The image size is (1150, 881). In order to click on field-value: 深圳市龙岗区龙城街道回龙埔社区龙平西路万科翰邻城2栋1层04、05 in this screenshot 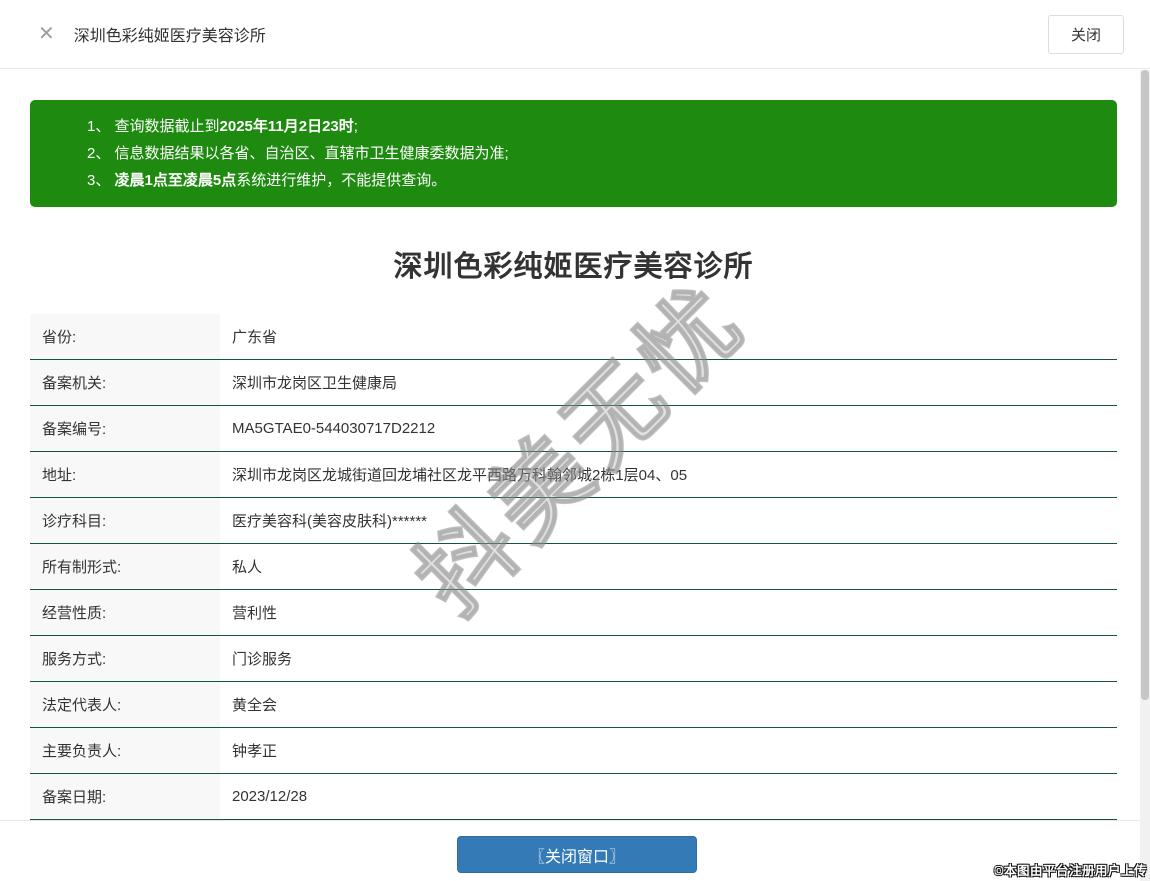, I will do `click(460, 475)`.